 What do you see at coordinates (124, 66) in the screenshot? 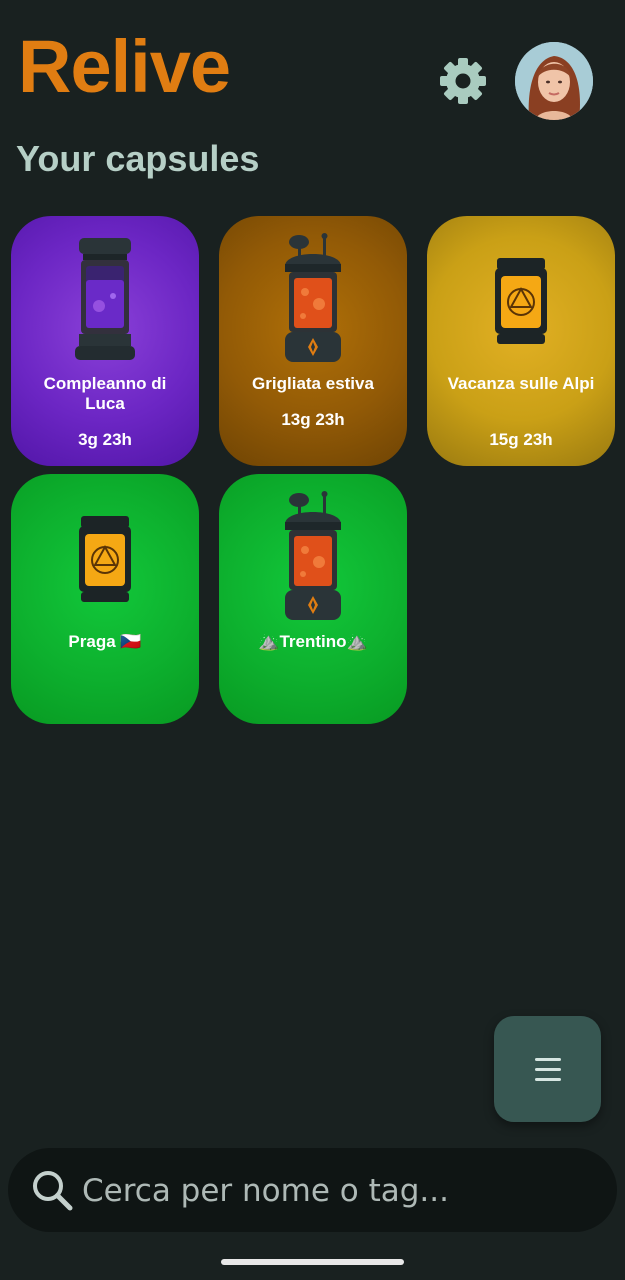
I see `app-title: Relive` at bounding box center [124, 66].